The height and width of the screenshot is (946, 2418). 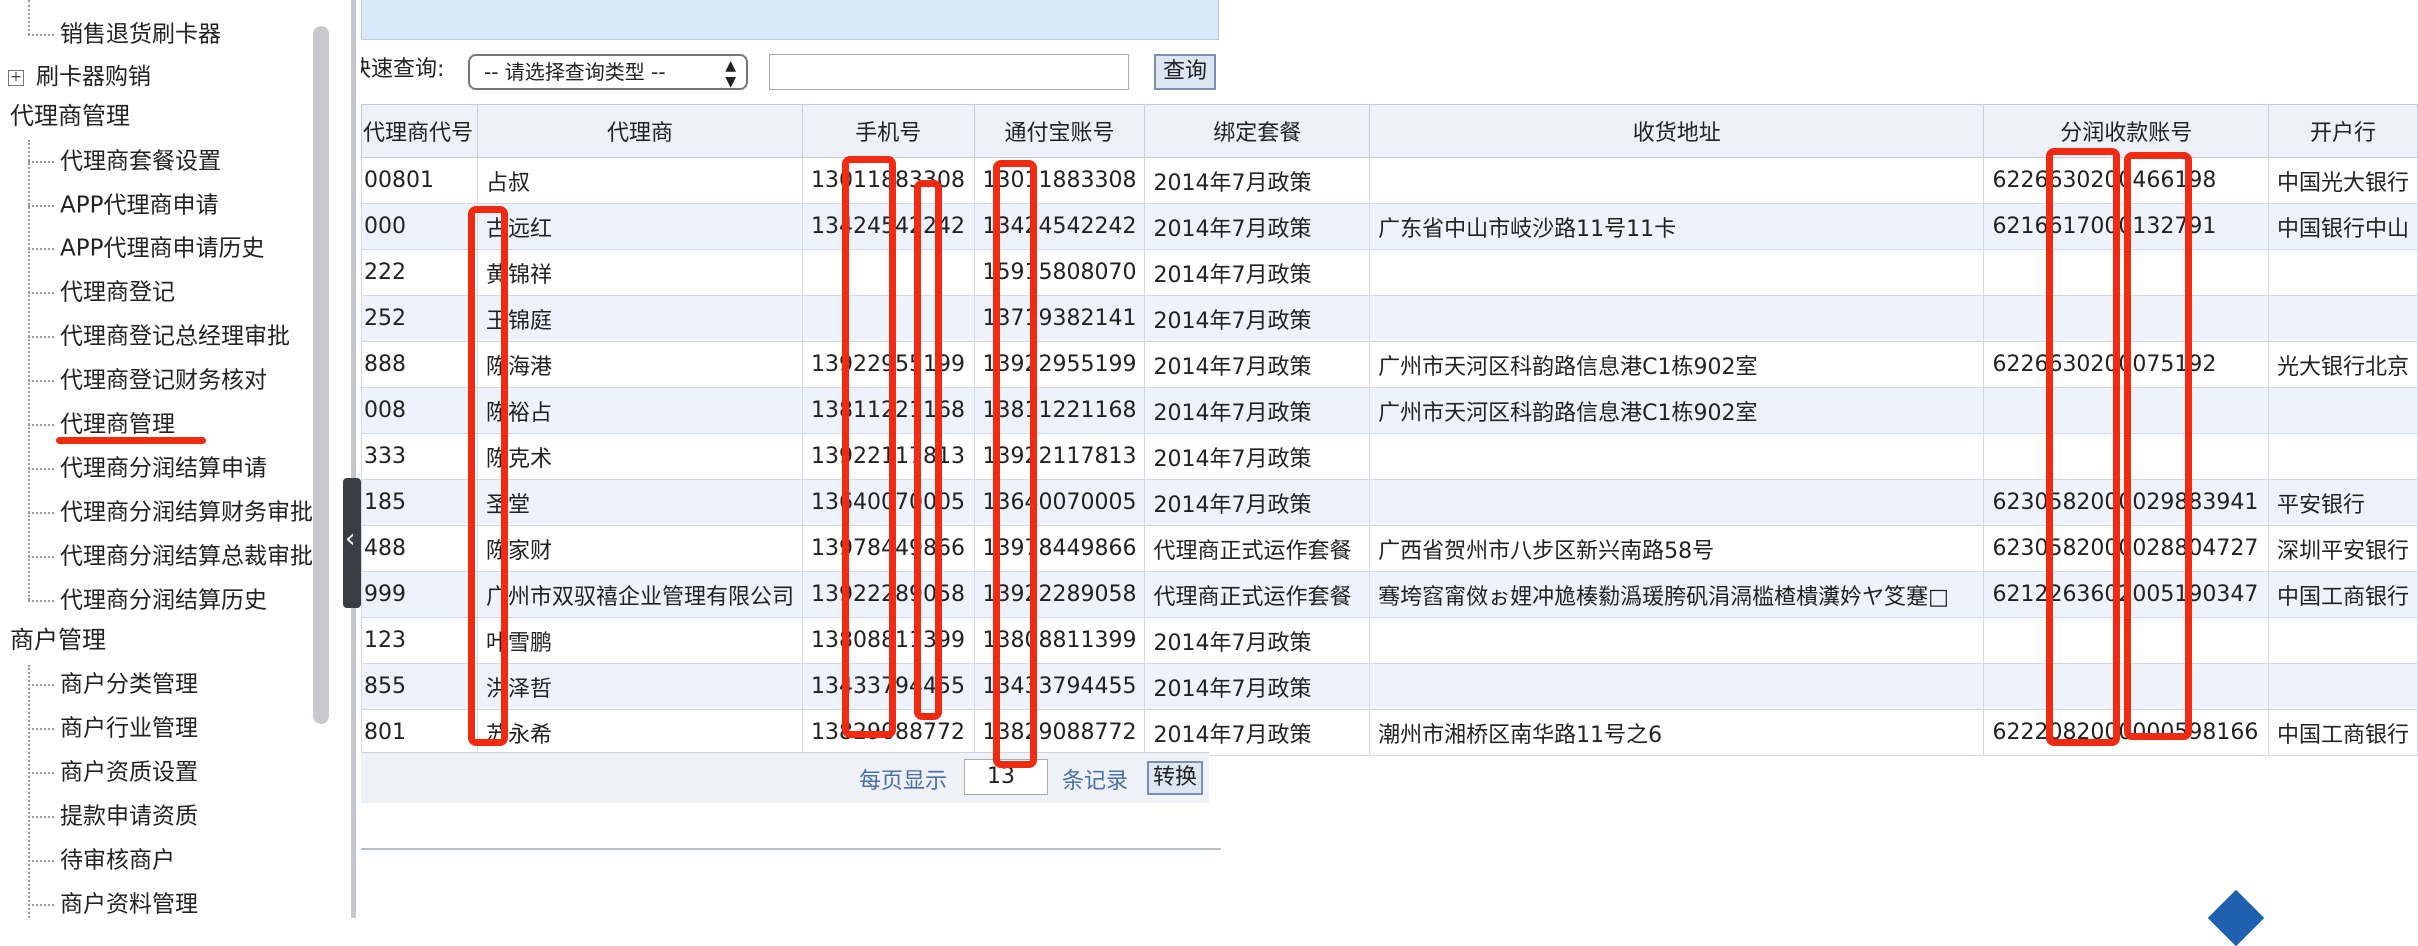 What do you see at coordinates (420, 131) in the screenshot?
I see `column-header-agent-code: 代理商代号` at bounding box center [420, 131].